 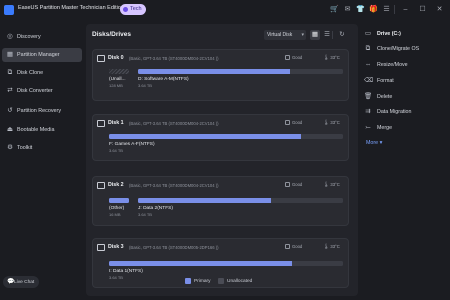 I want to click on view-mode-select: Virtual Disk ▾, so click(x=285, y=35).